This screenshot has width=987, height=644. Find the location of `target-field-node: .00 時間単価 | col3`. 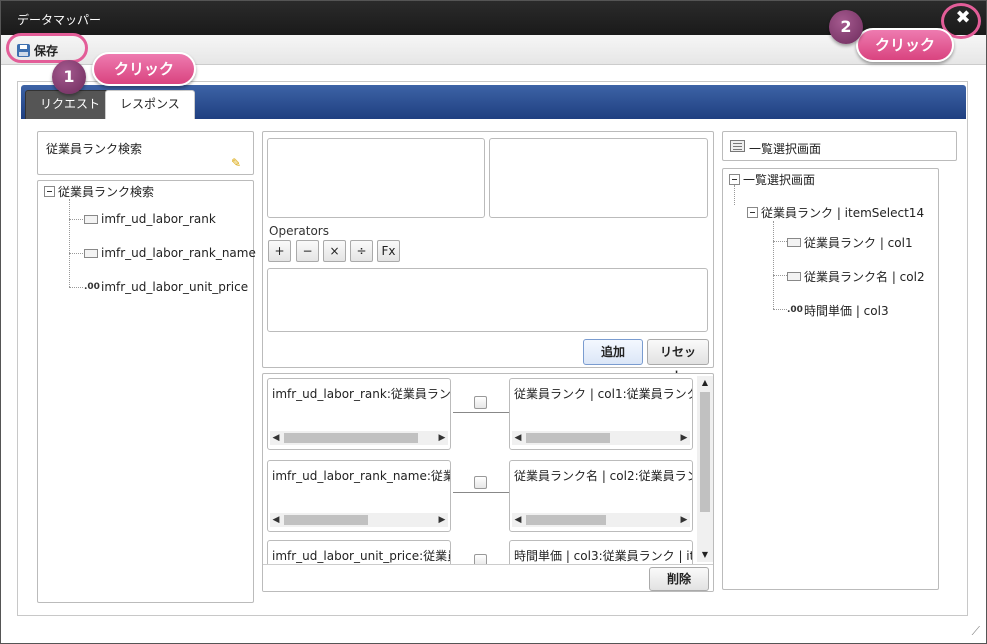

target-field-node: .00 時間単価 | col3 is located at coordinates (838, 310).